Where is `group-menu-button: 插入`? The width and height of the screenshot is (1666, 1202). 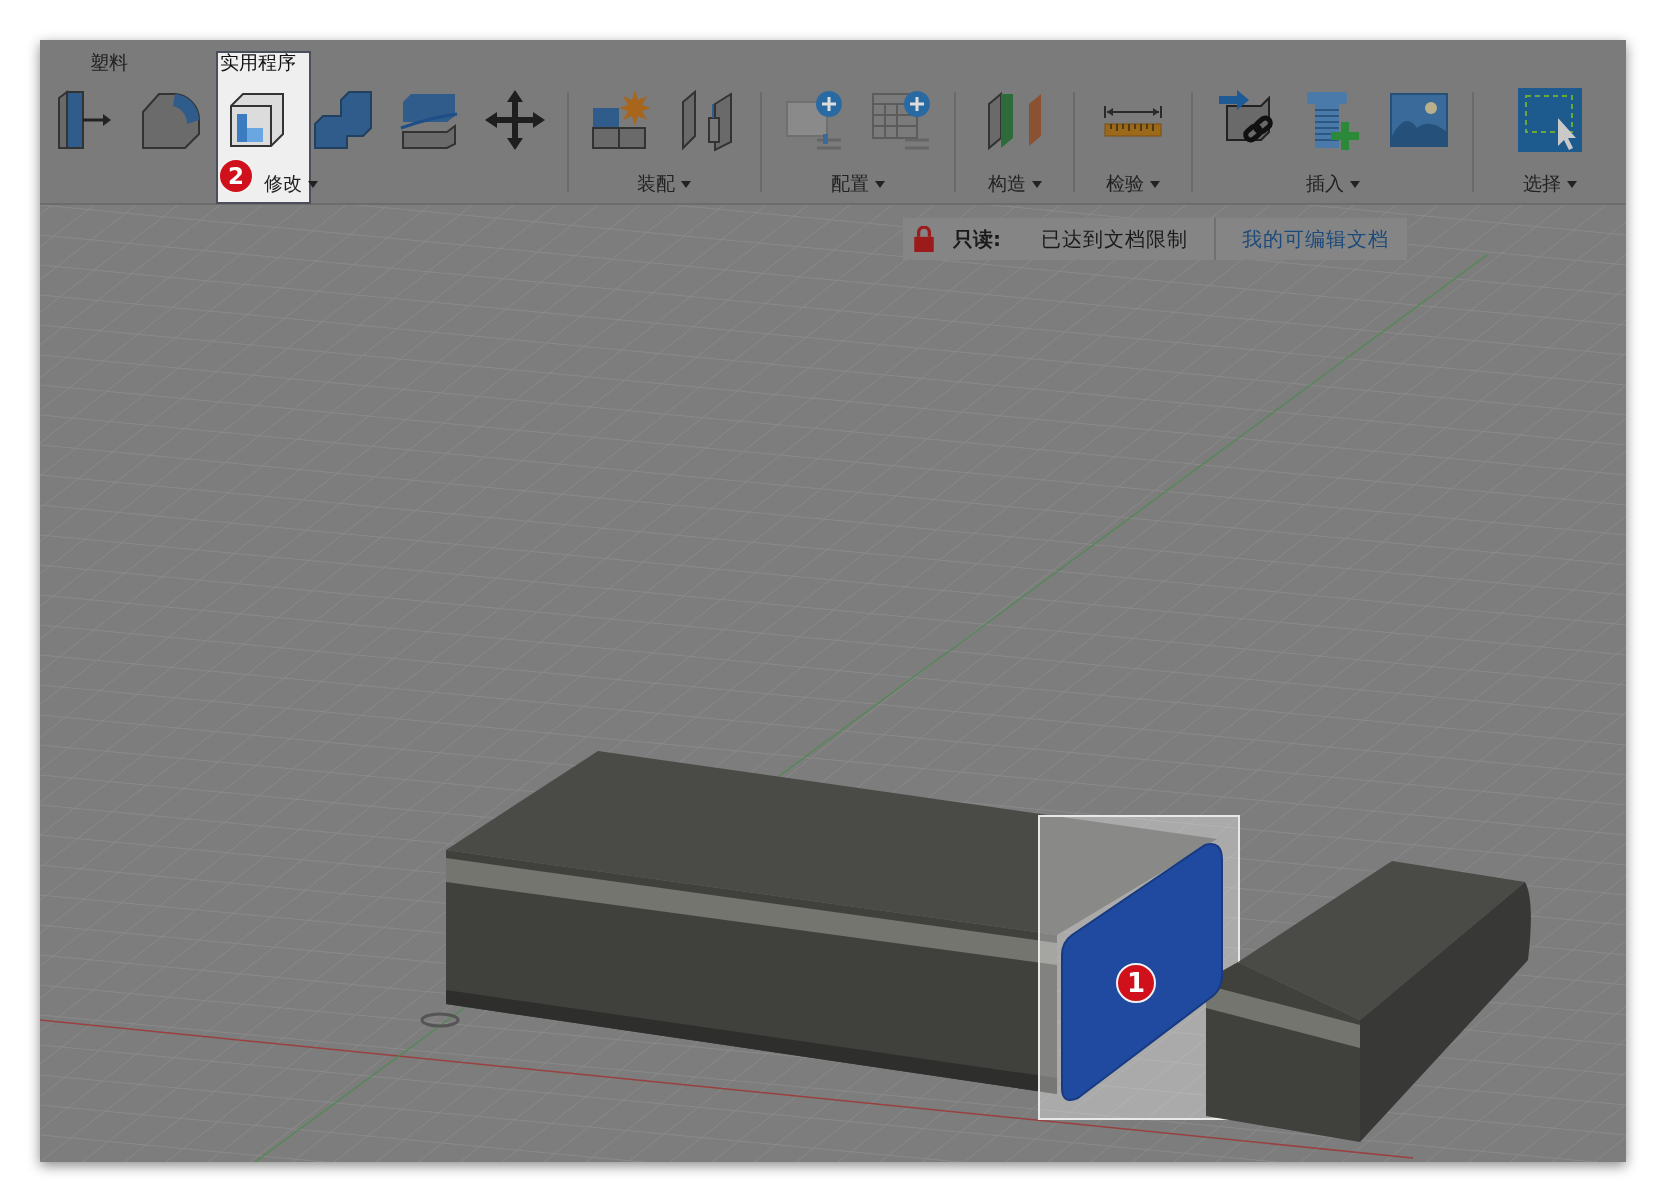
group-menu-button: 插入 is located at coordinates (1332, 184).